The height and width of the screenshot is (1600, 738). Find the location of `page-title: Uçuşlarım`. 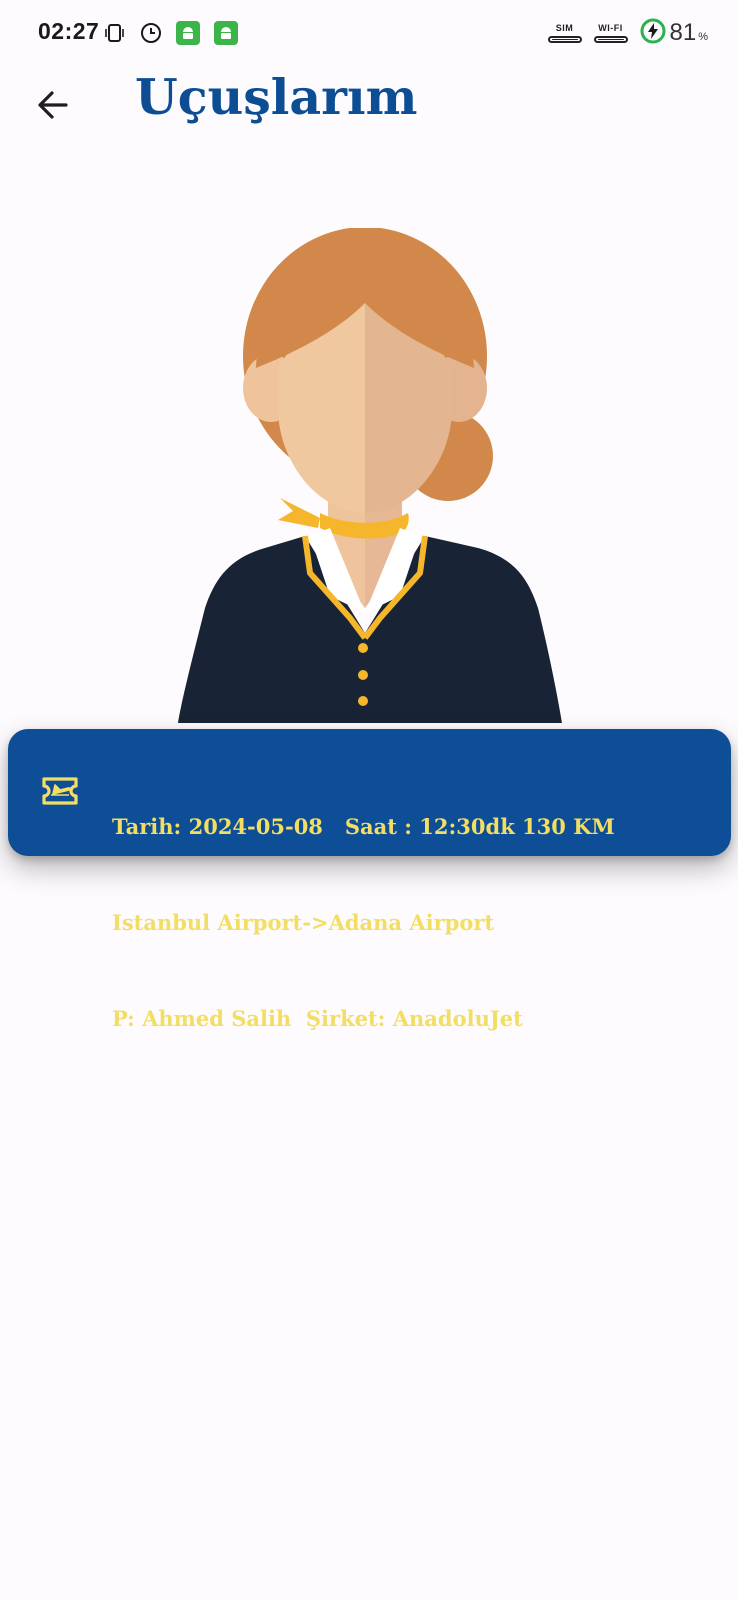

page-title: Uçuşlarım is located at coordinates (276, 97).